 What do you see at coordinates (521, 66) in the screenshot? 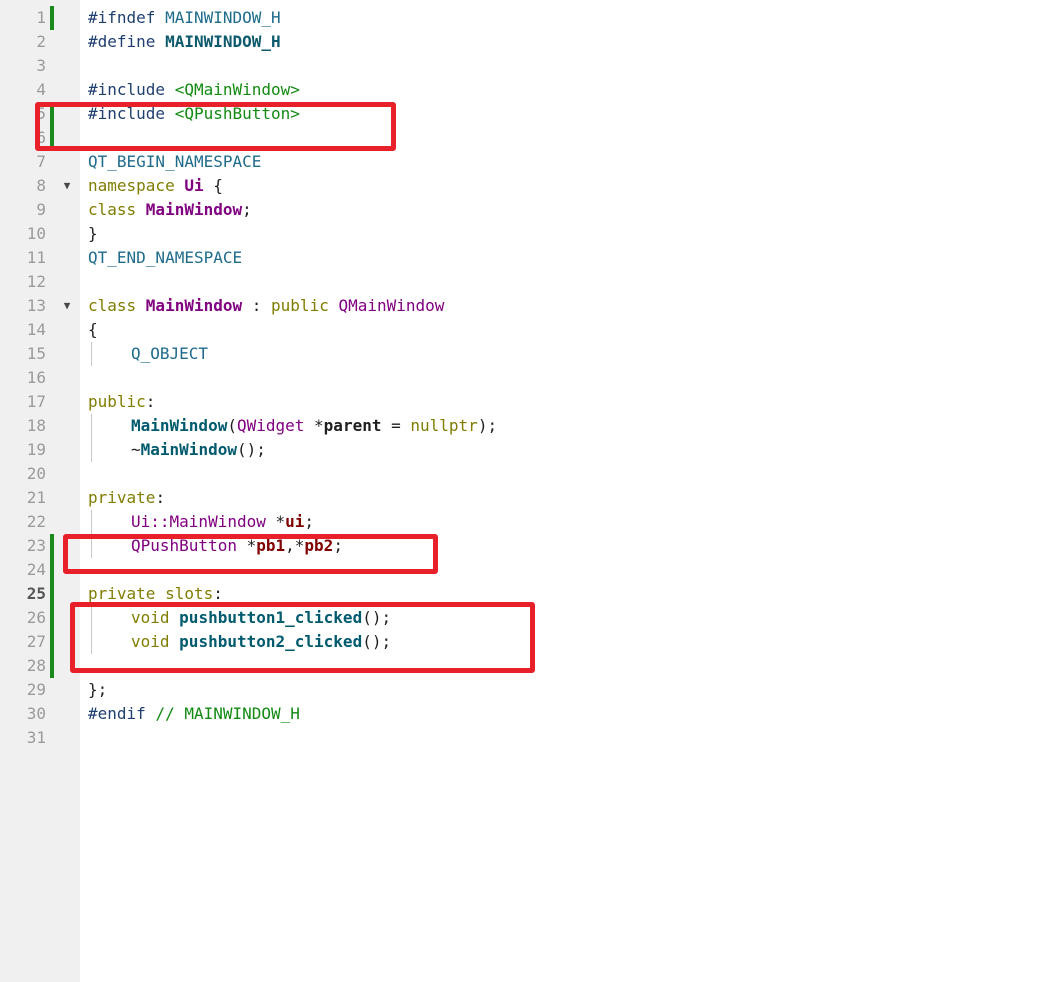
I see `code-line: 3` at bounding box center [521, 66].